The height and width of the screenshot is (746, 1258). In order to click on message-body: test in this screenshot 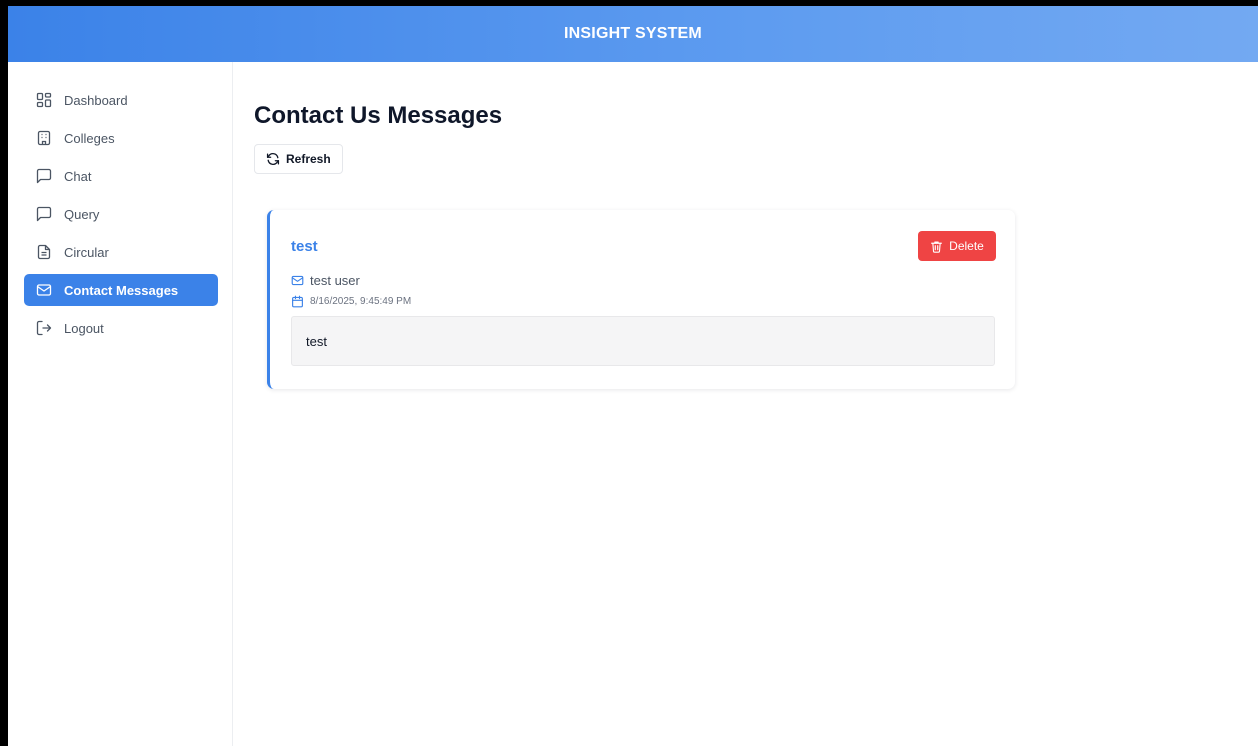, I will do `click(643, 341)`.